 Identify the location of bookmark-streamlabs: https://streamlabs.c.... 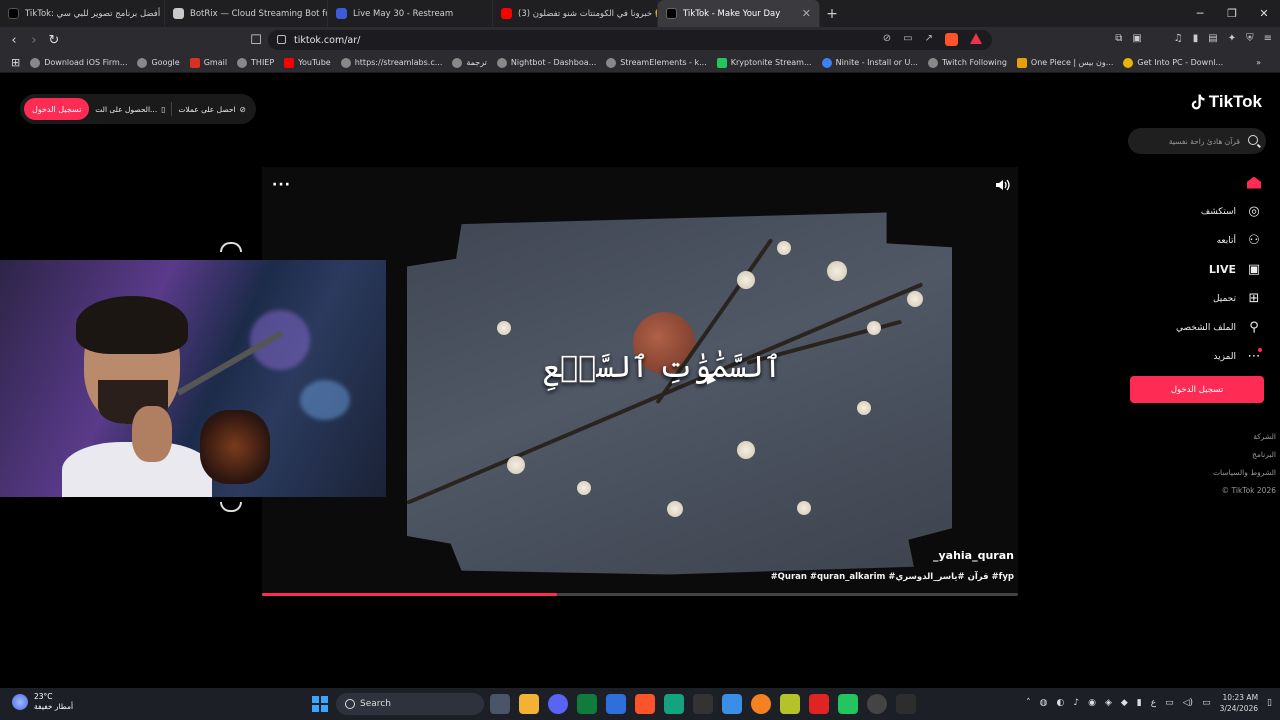
(392, 62).